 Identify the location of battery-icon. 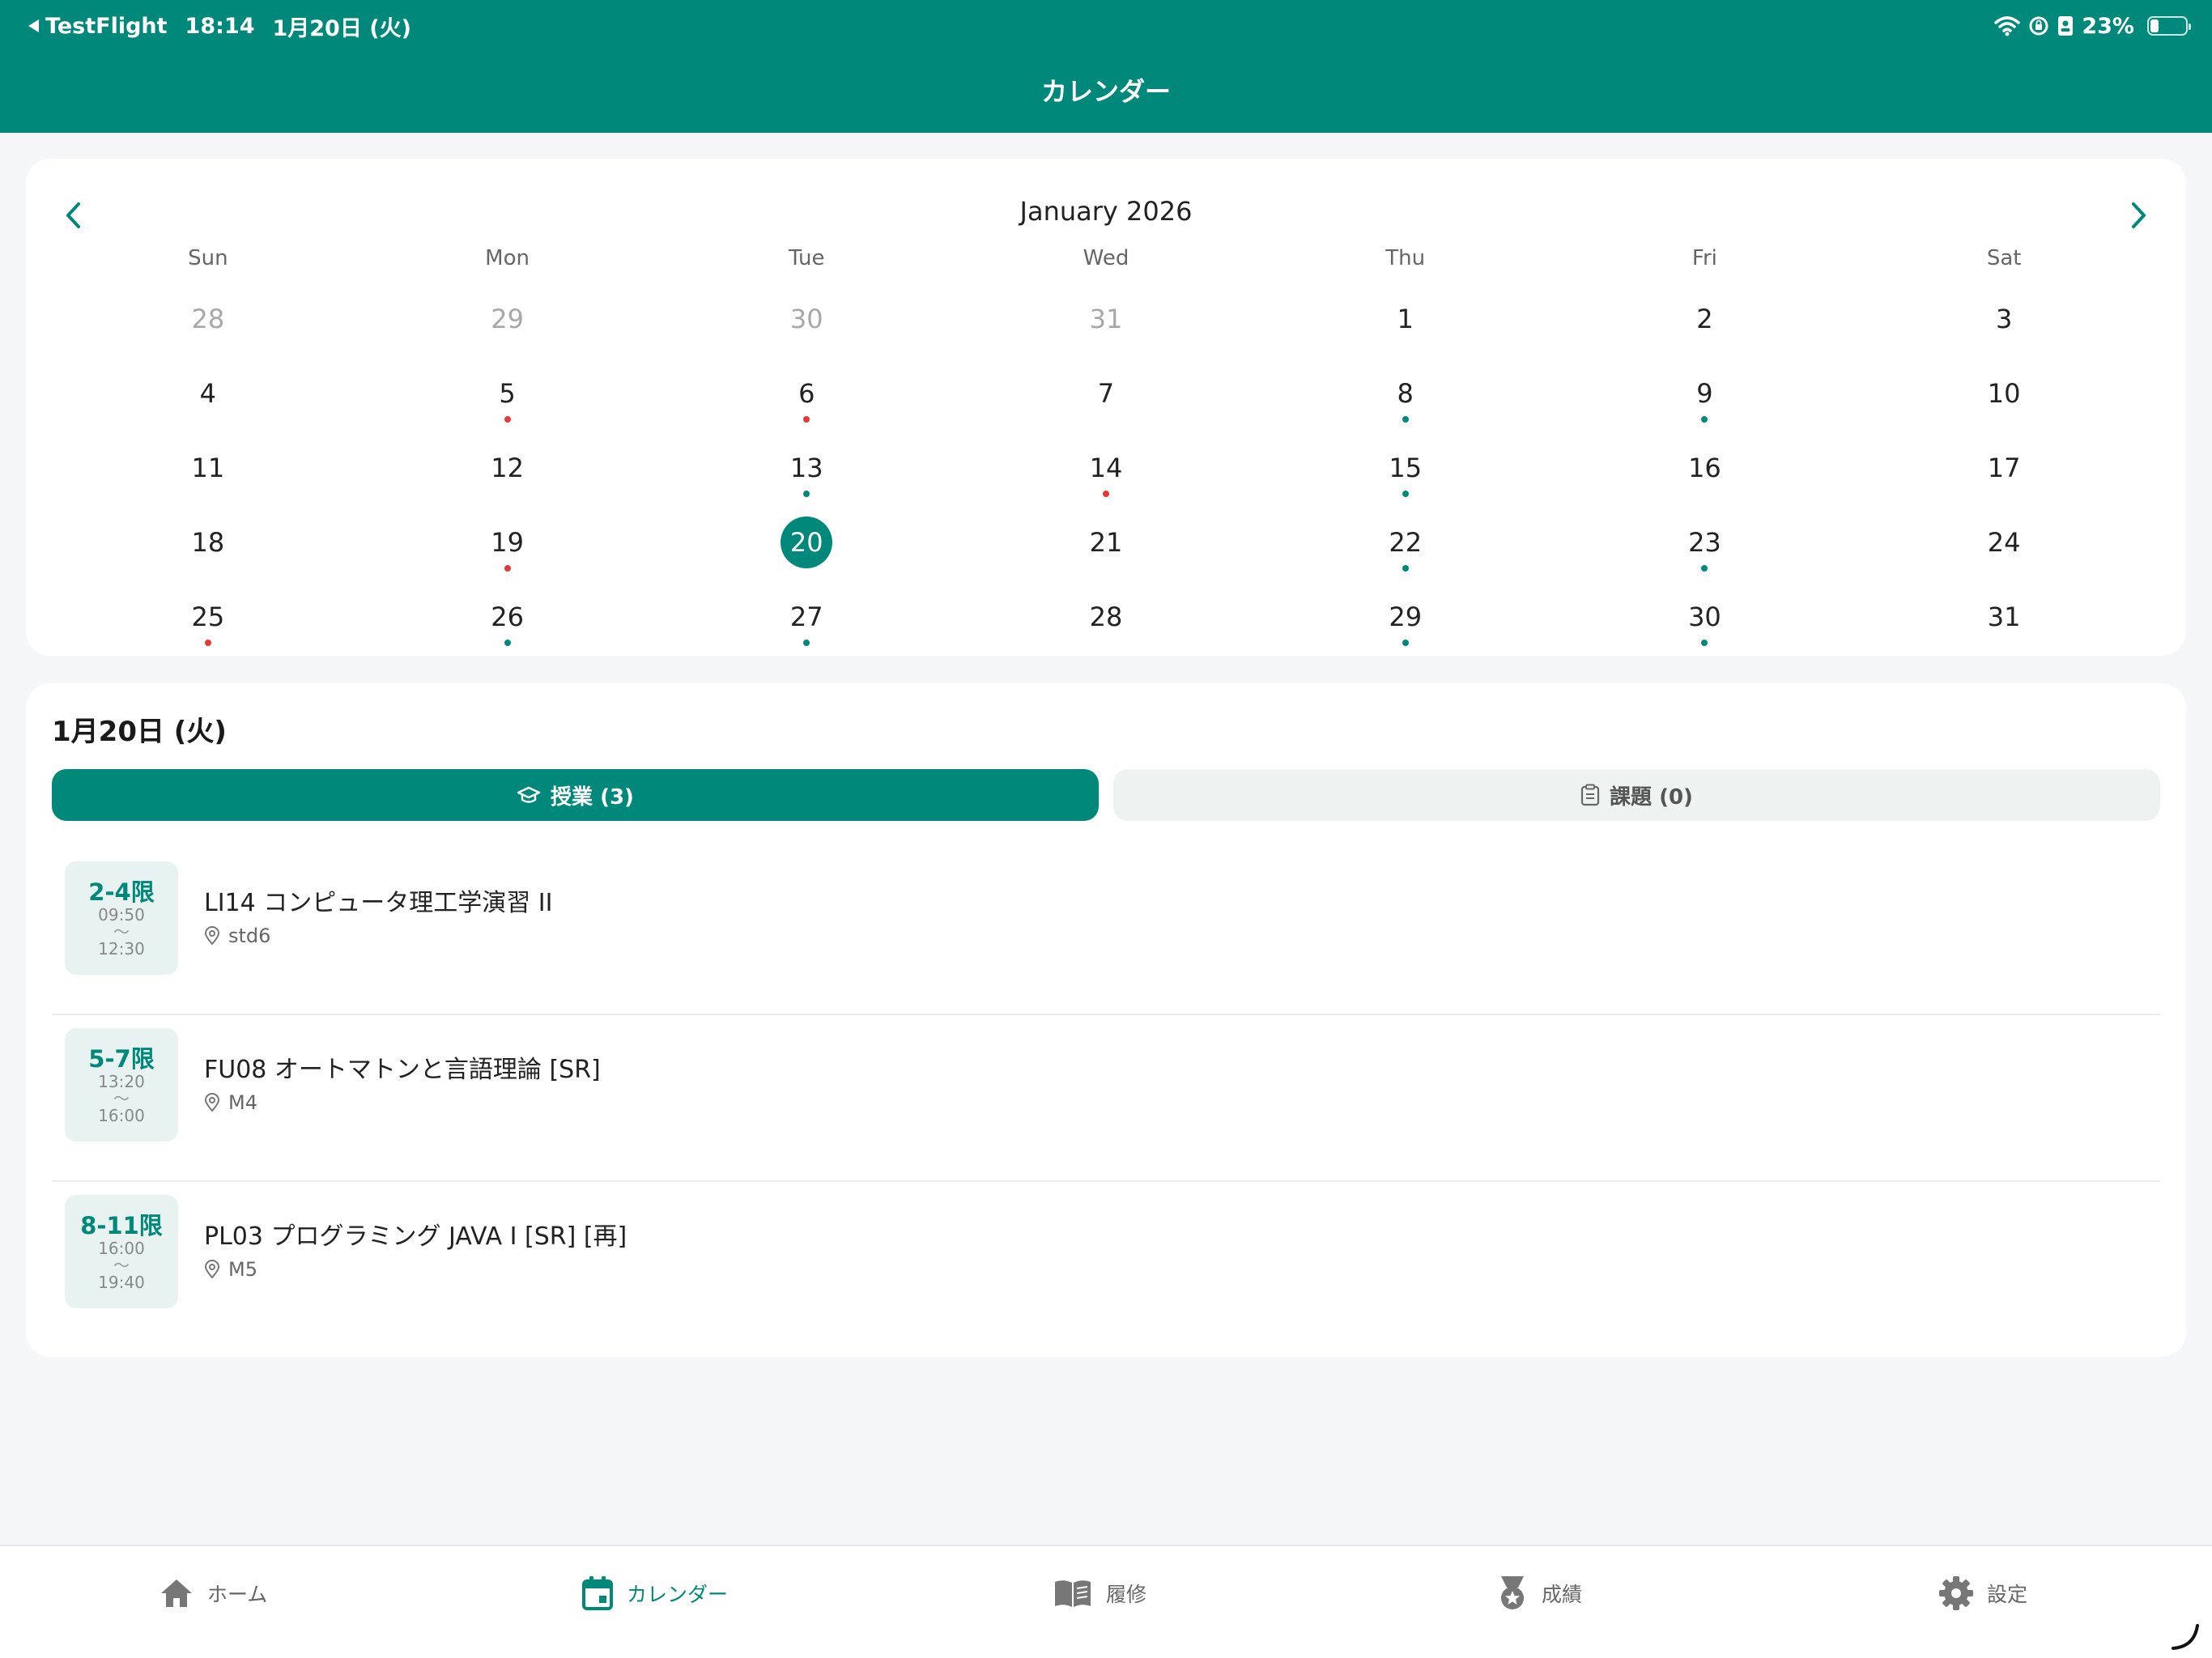
(2169, 26).